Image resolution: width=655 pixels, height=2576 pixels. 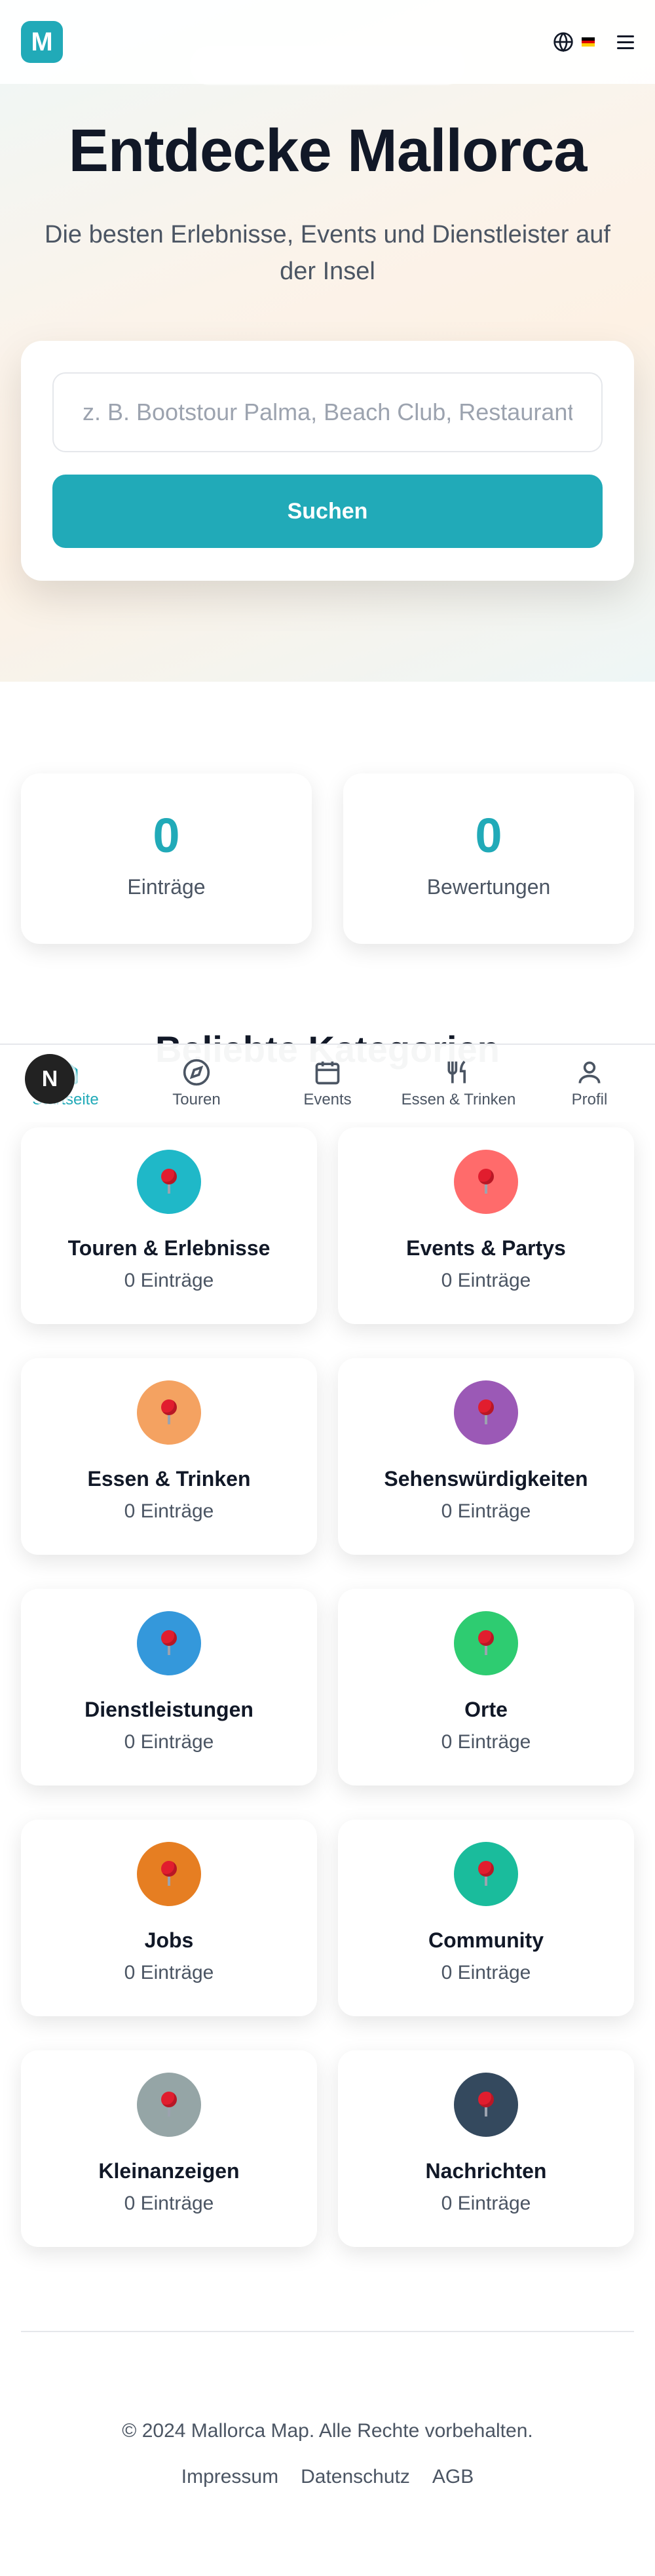 I want to click on footer-link-agb: AGB, so click(x=453, y=2477).